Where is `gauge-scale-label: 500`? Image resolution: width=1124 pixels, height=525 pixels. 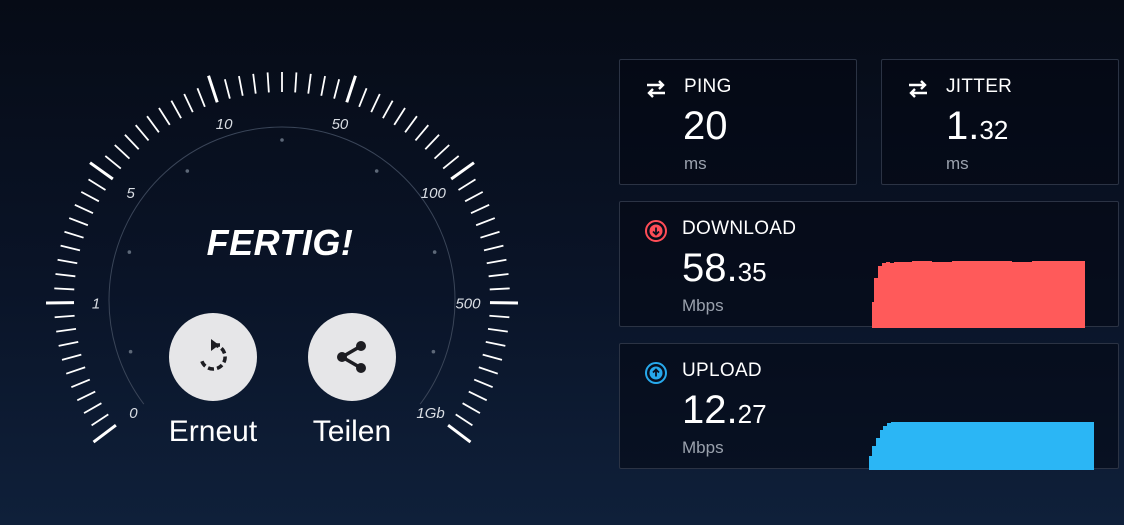
gauge-scale-label: 500 is located at coordinates (468, 303).